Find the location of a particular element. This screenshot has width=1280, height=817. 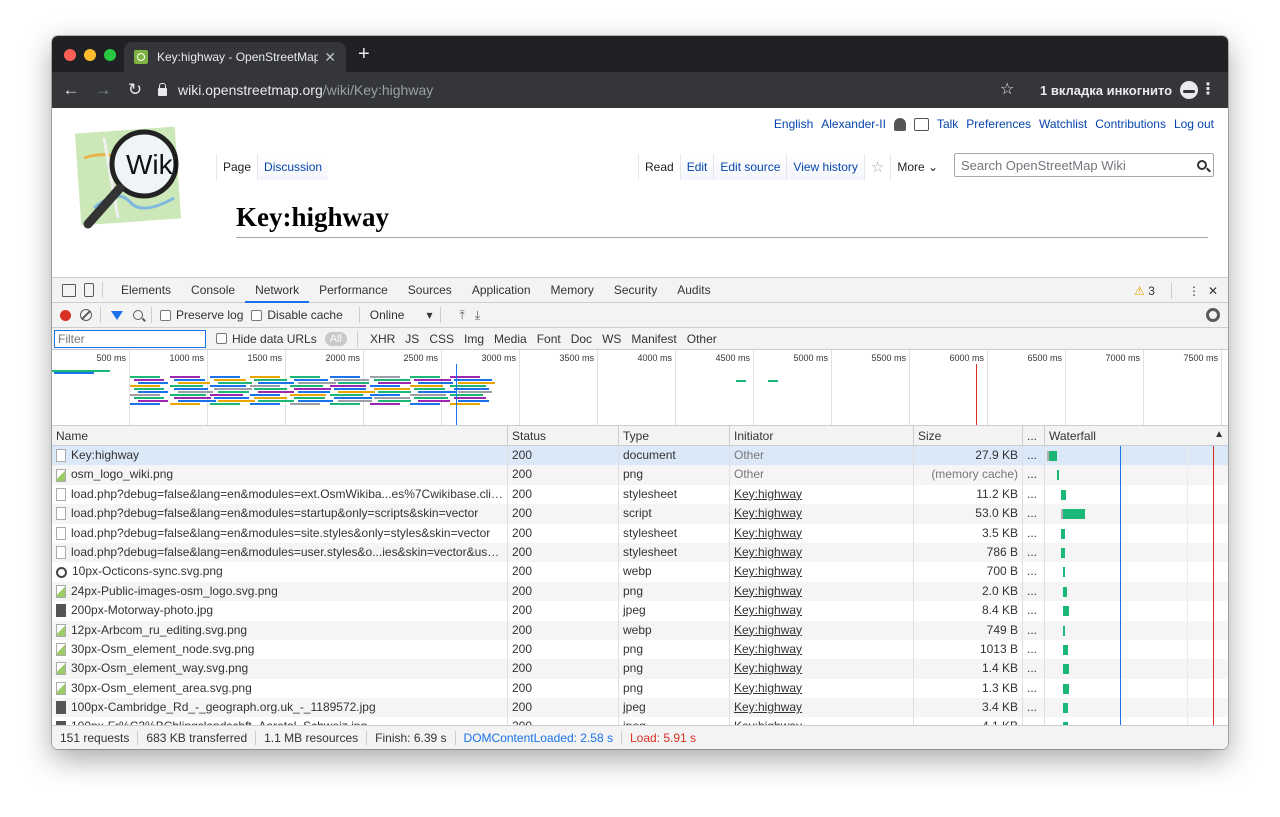

maximize-window-button is located at coordinates (110, 55).